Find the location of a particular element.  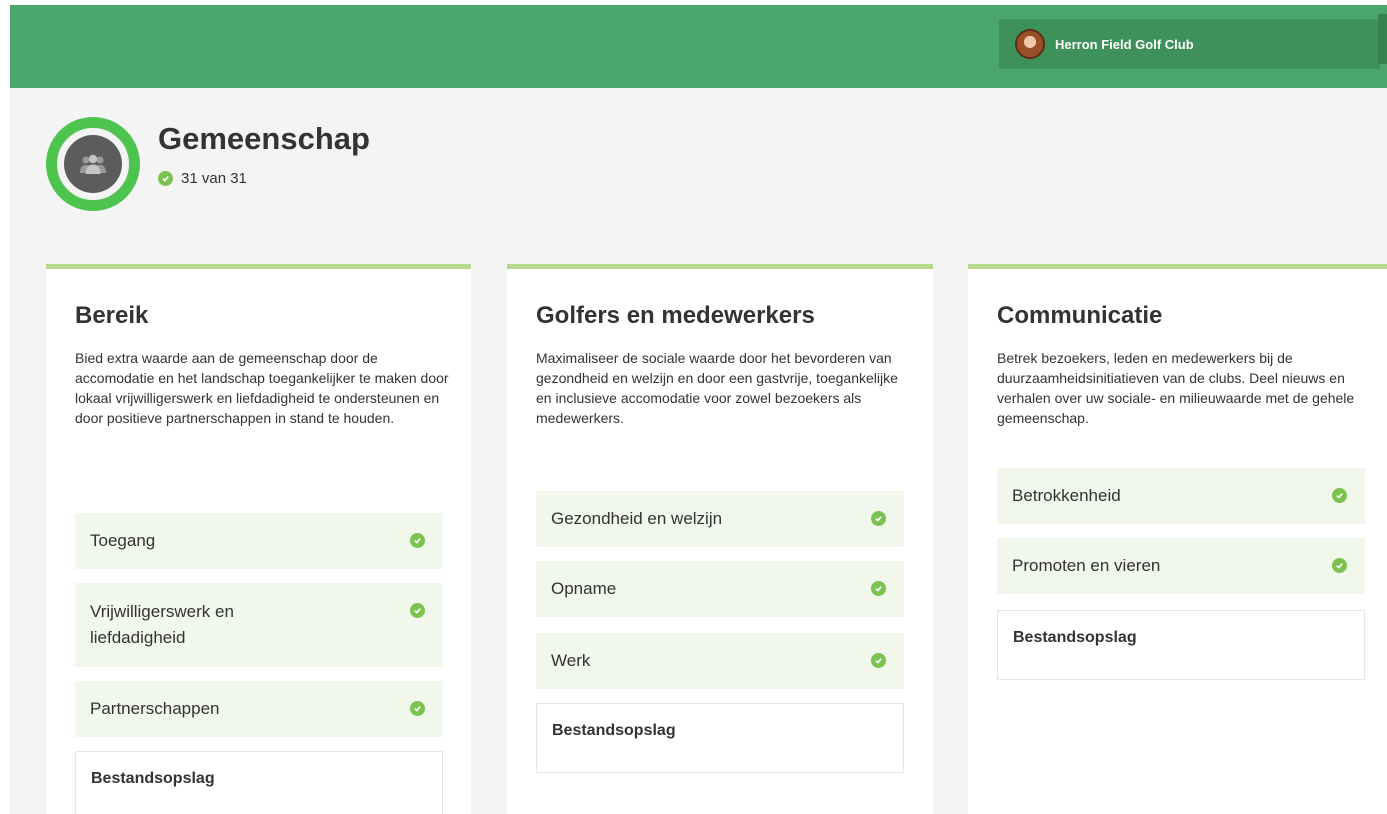

progress-ring is located at coordinates (93, 164).